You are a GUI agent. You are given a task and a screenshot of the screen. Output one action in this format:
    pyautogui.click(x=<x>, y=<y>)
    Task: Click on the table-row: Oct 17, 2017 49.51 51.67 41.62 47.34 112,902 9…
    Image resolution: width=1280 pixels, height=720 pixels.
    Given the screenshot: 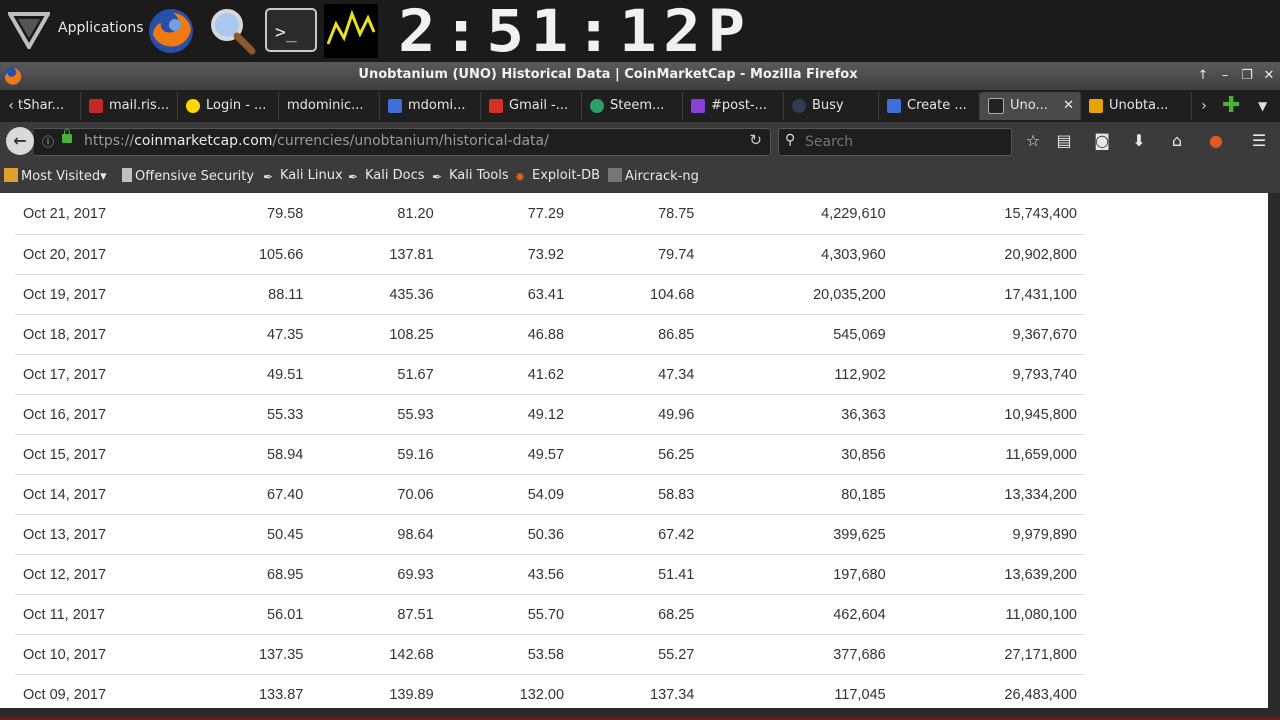 What is the action you would take?
    pyautogui.click(x=550, y=374)
    